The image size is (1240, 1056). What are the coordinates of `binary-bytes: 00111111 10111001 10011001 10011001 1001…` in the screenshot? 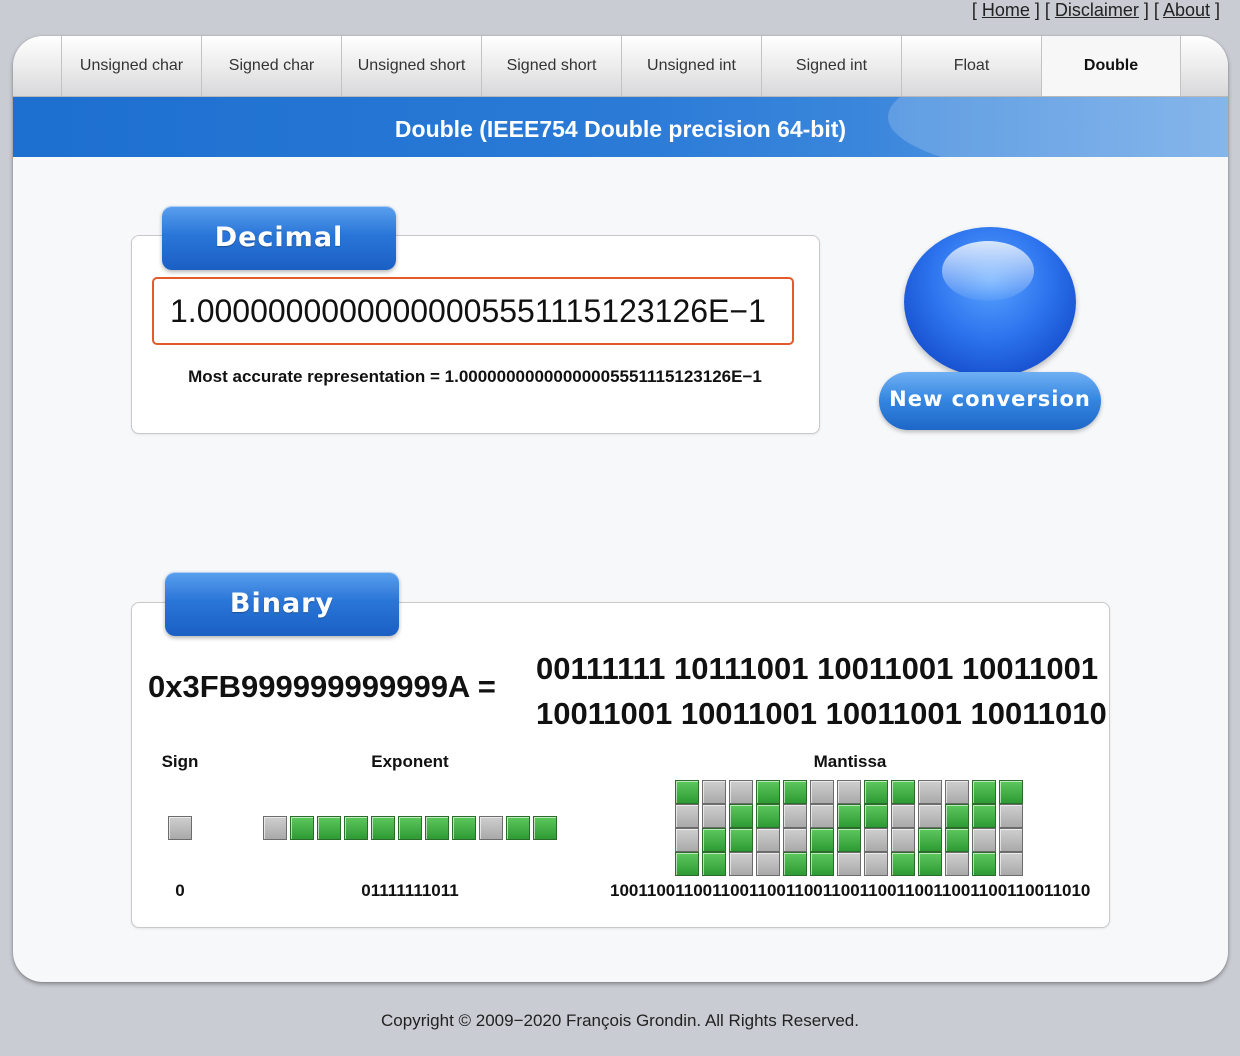 It's located at (821, 691).